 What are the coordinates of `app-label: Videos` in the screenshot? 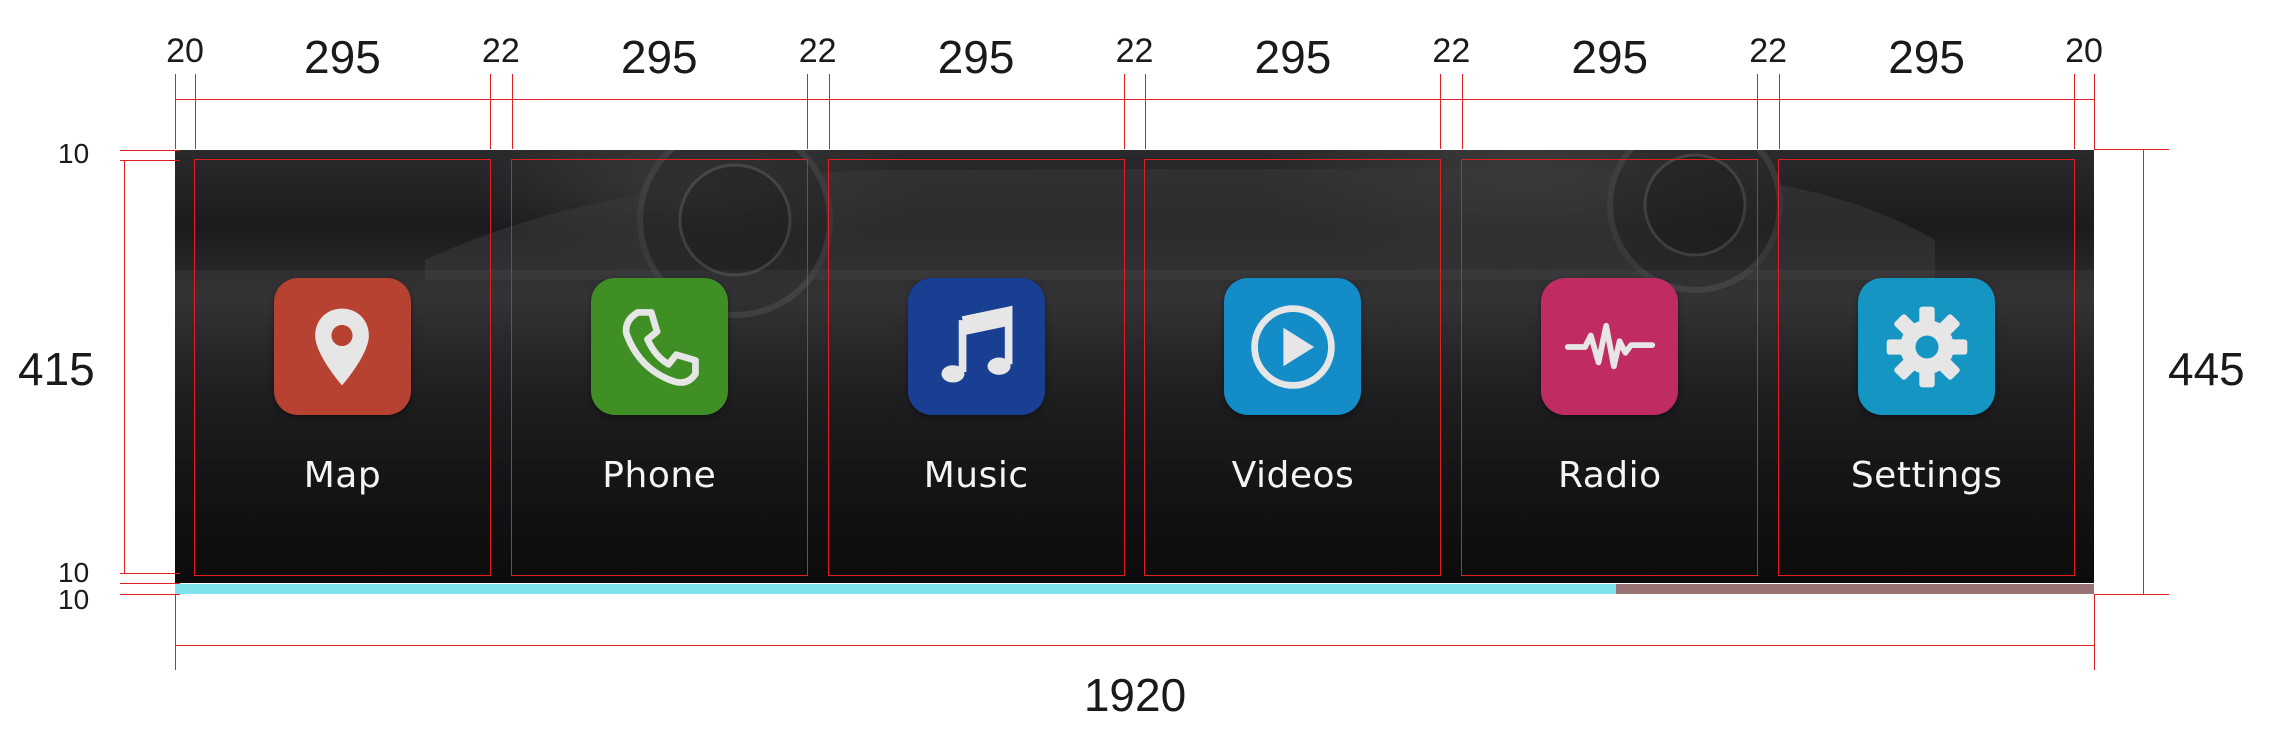 It's located at (1293, 475).